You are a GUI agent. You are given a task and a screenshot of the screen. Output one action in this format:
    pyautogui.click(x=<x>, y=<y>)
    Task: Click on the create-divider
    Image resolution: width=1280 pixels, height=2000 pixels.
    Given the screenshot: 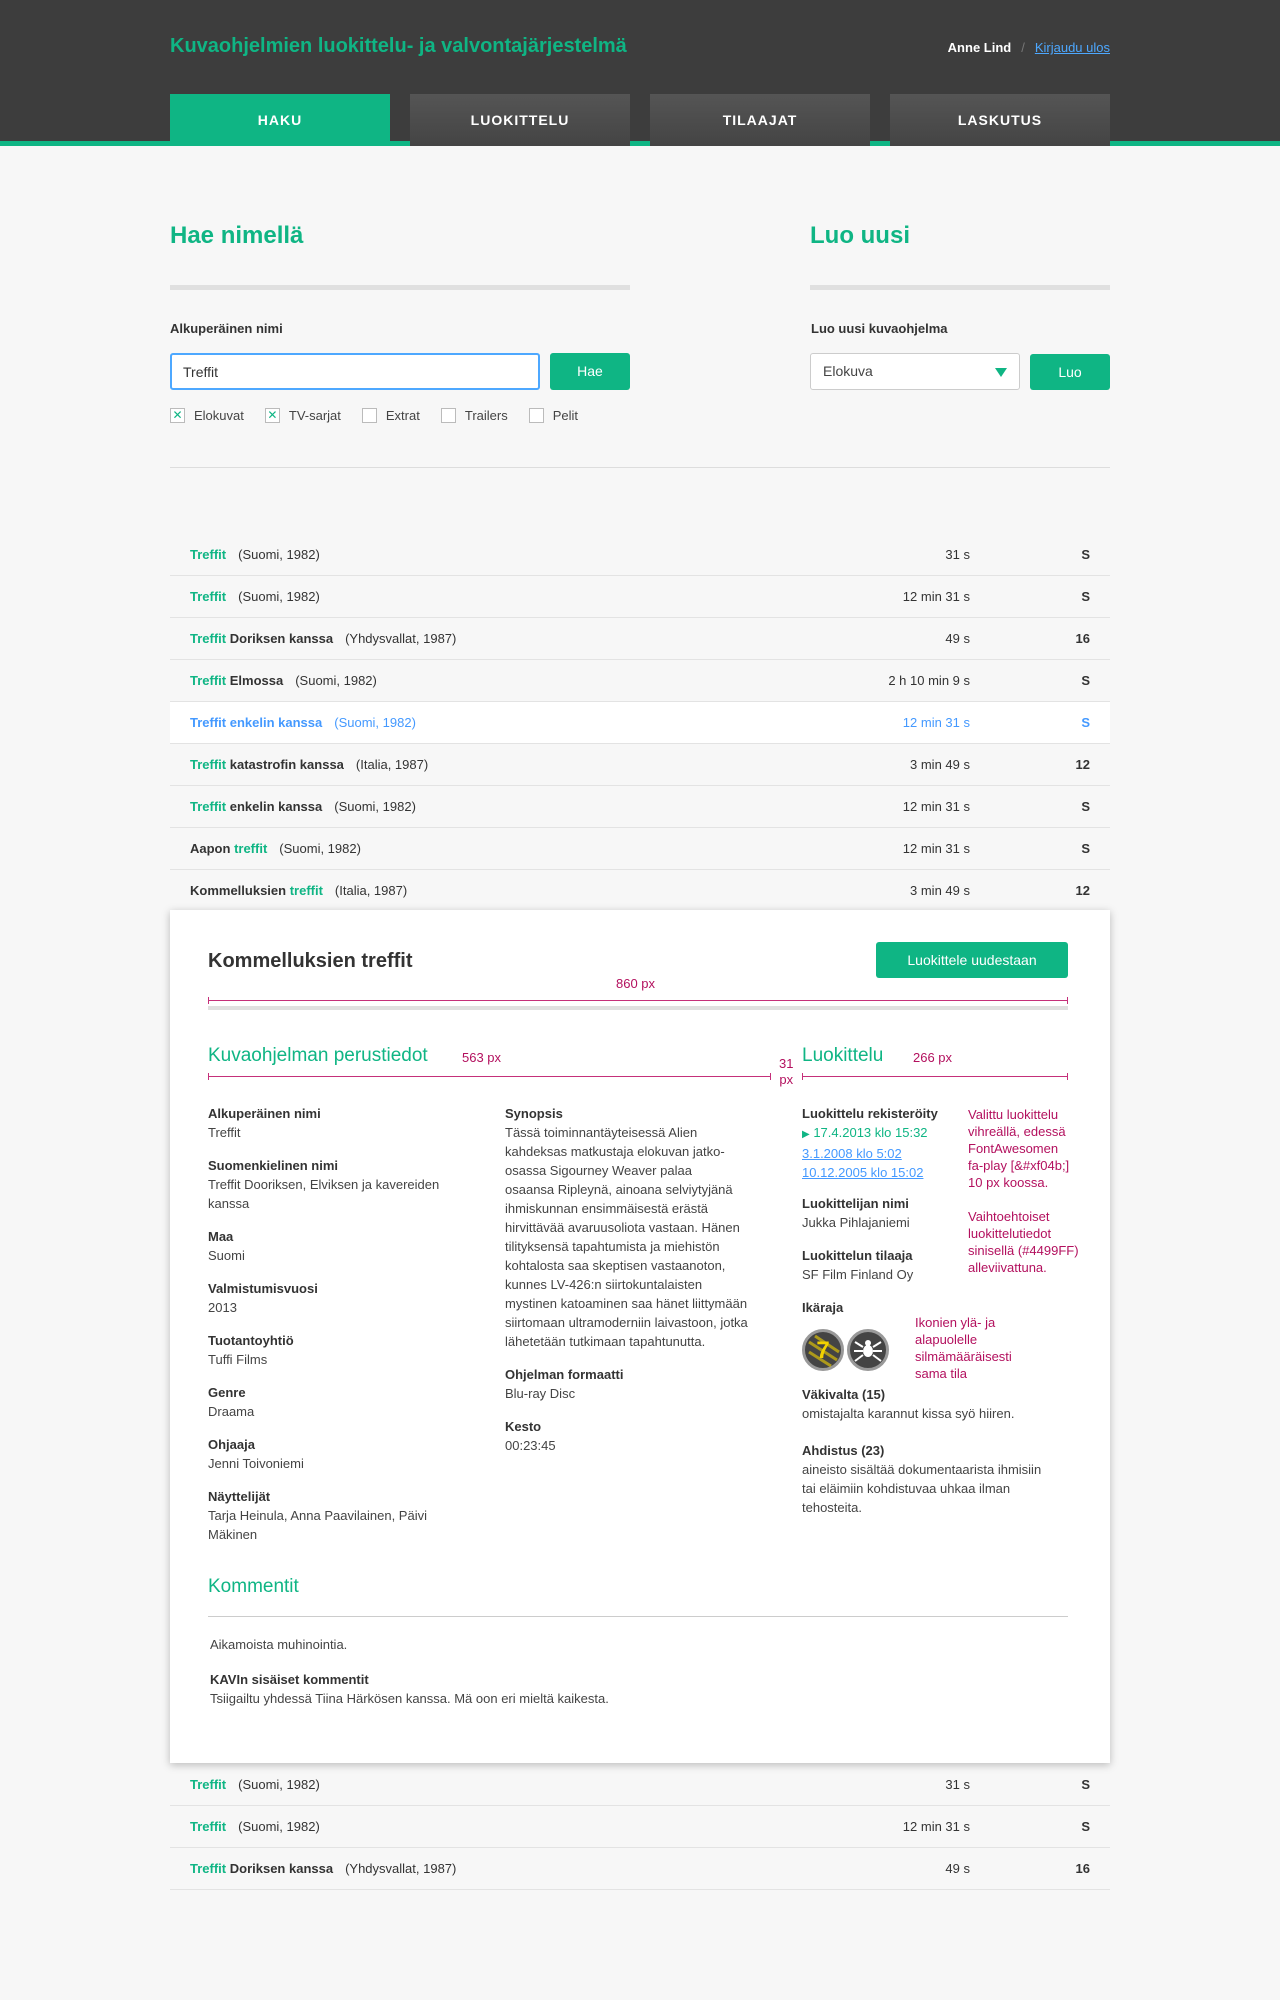 What is the action you would take?
    pyautogui.click(x=960, y=287)
    